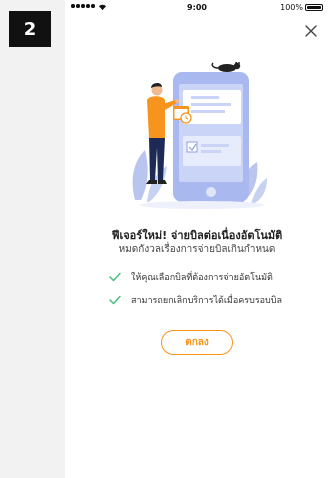 The image size is (329, 478). I want to click on battery-percent: 100%, so click(291, 7).